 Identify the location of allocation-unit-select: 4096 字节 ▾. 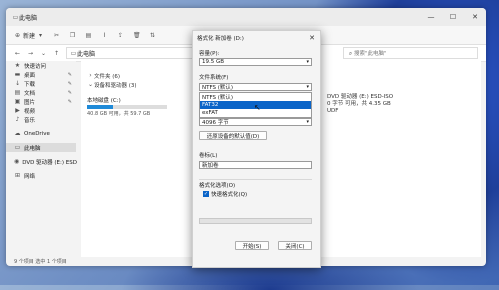
(255, 122).